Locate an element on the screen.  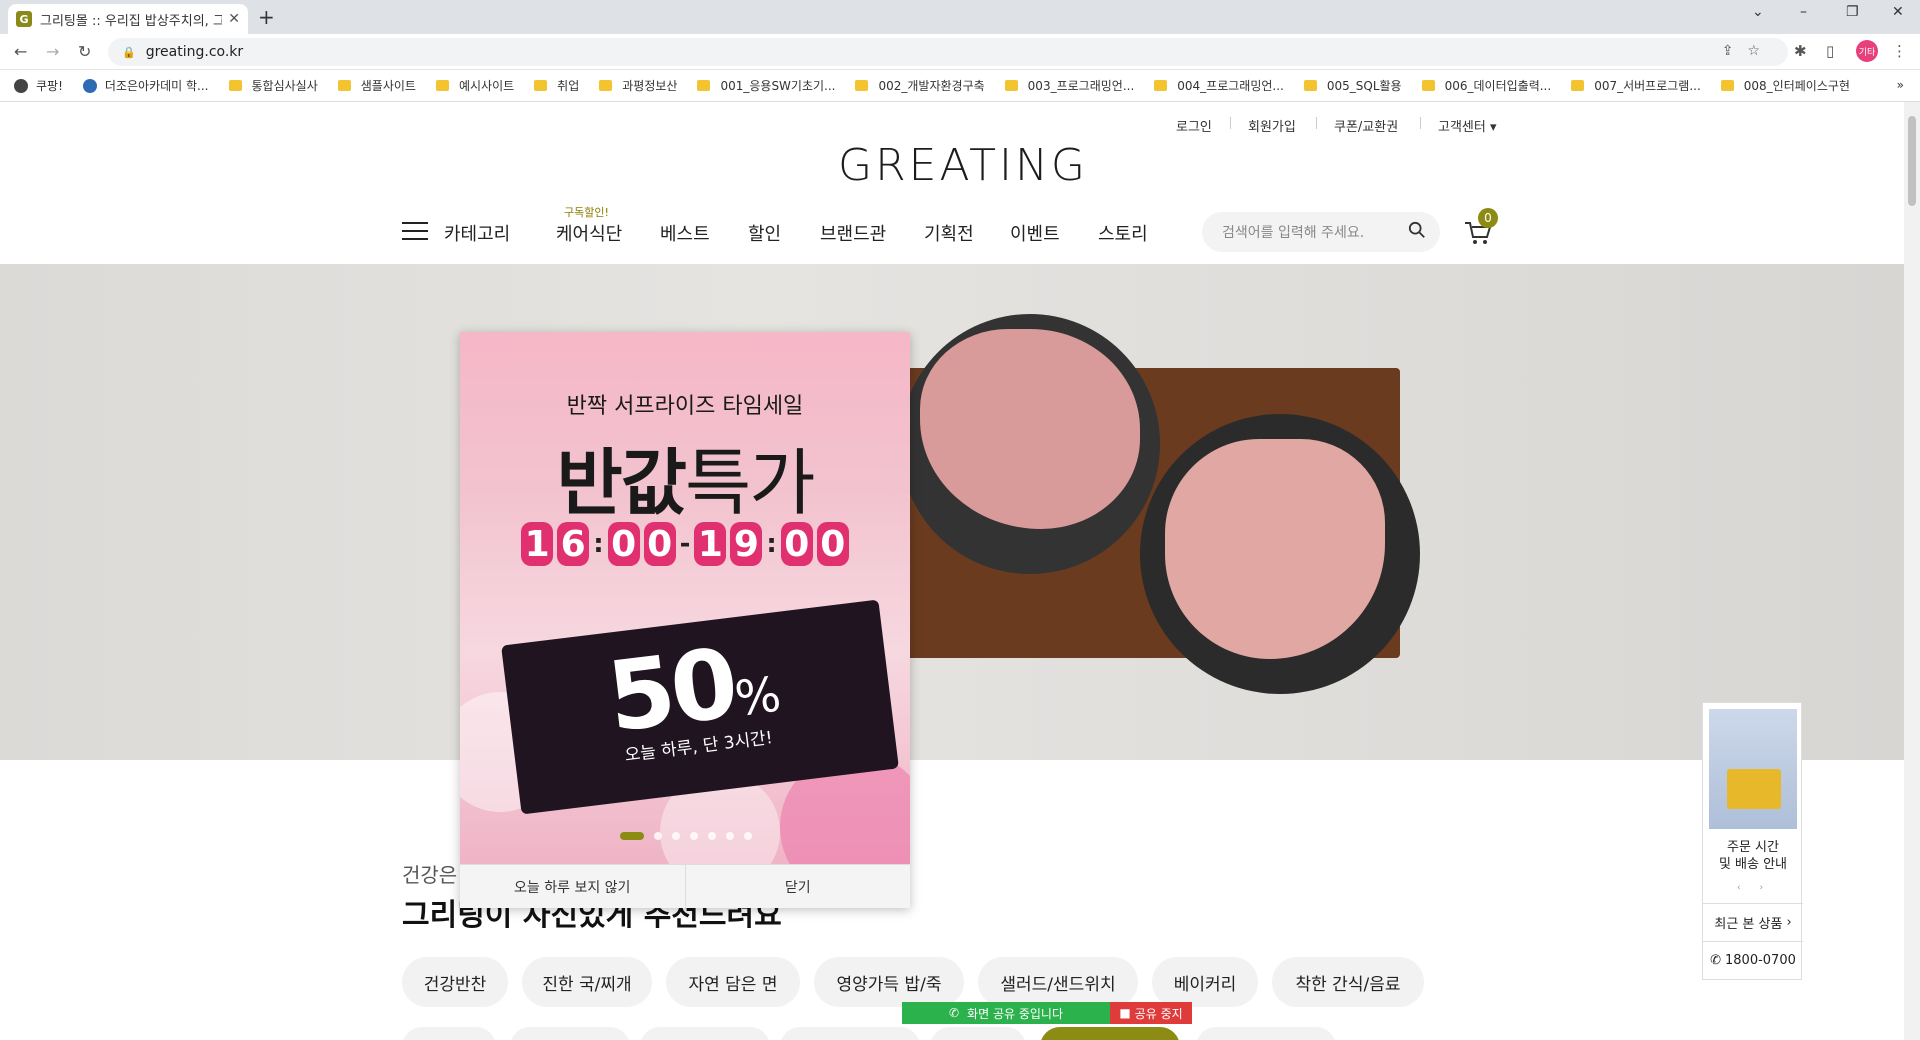
close-tab-icon: ✕ is located at coordinates (234, 19).